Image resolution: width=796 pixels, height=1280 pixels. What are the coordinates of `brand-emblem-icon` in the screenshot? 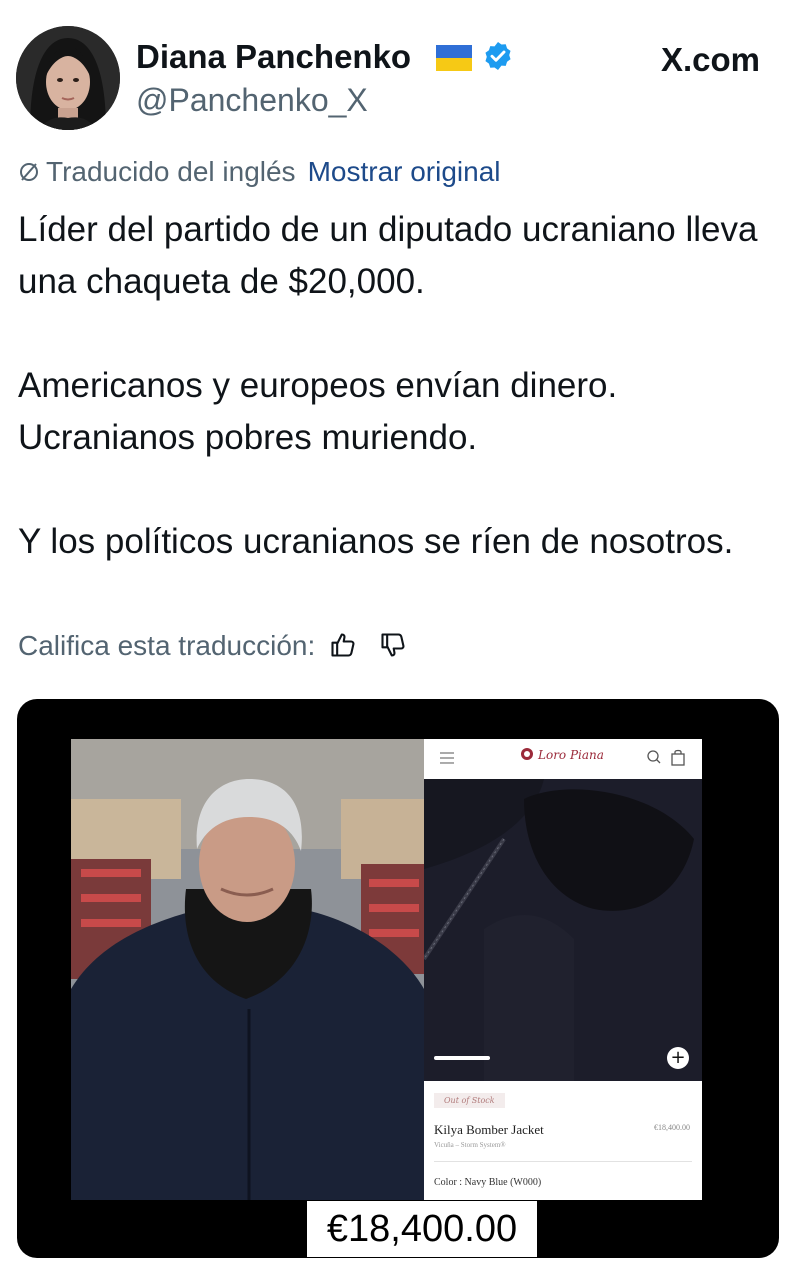 It's located at (527, 754).